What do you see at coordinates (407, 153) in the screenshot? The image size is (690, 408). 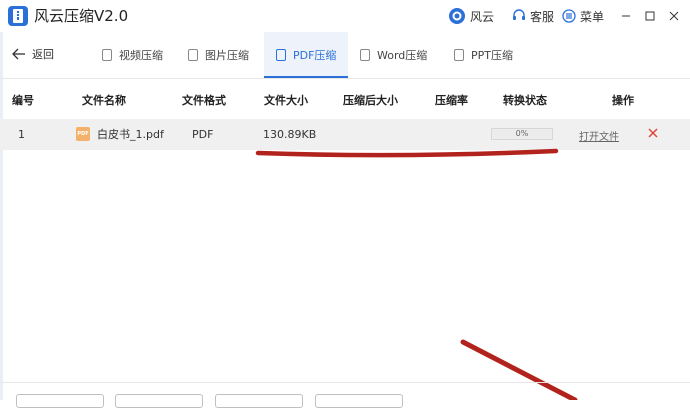 I see `annotation-underline` at bounding box center [407, 153].